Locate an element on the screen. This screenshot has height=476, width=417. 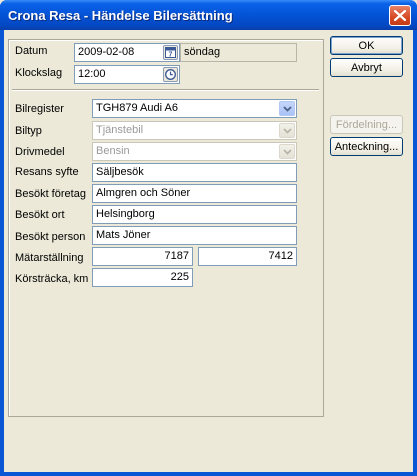
car-register-select: TGH879 Audi A6 is located at coordinates (194, 108).